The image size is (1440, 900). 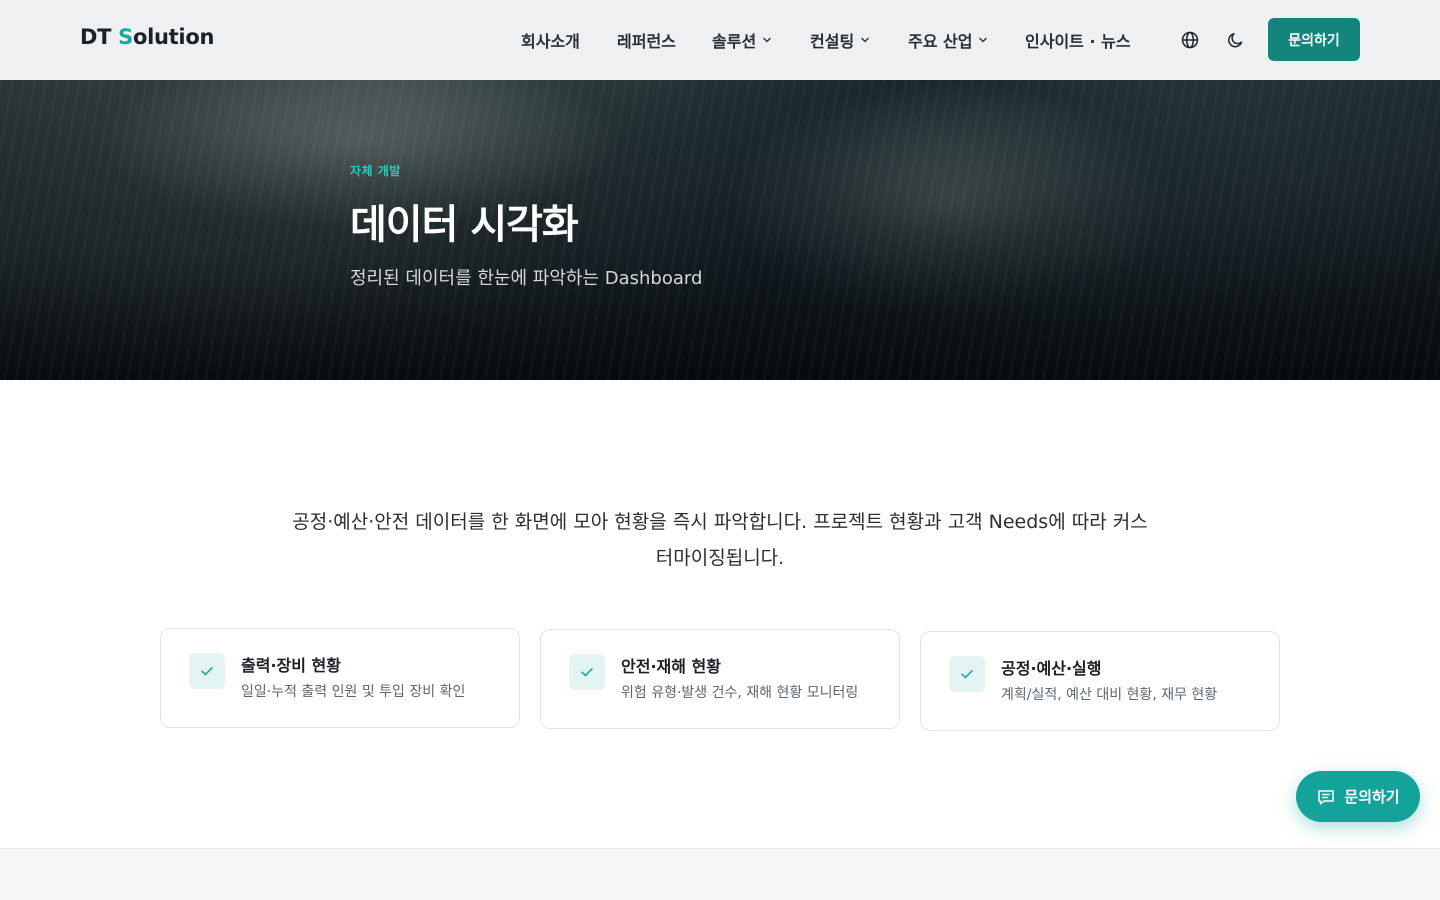 I want to click on logo-accent: S, so click(x=125, y=37).